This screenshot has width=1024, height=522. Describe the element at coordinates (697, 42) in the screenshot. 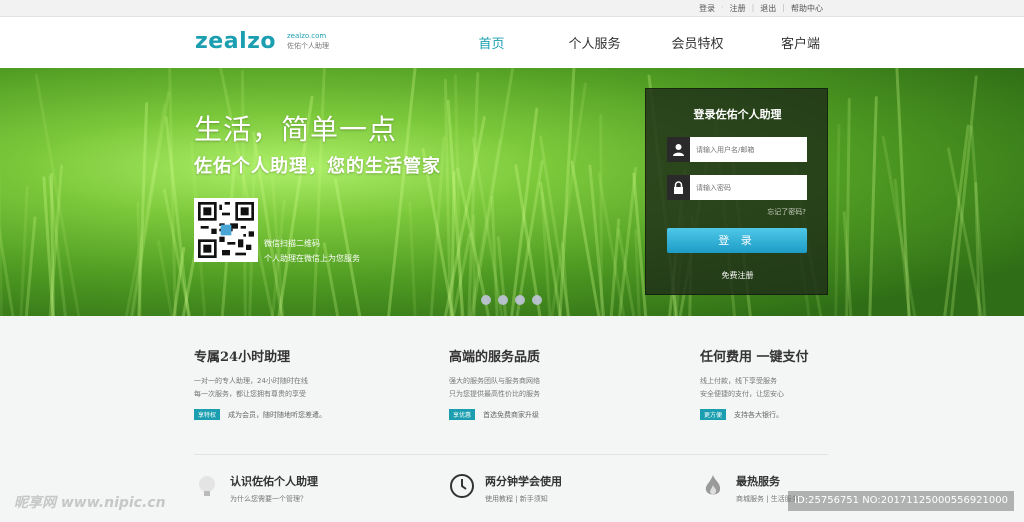

I see `nav-member-privileges: 会员特权` at that location.